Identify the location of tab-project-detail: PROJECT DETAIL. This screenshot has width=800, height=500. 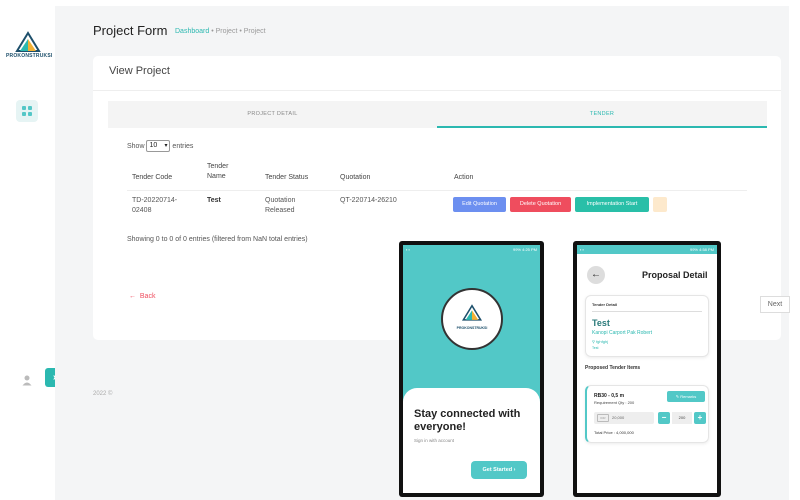
(272, 114).